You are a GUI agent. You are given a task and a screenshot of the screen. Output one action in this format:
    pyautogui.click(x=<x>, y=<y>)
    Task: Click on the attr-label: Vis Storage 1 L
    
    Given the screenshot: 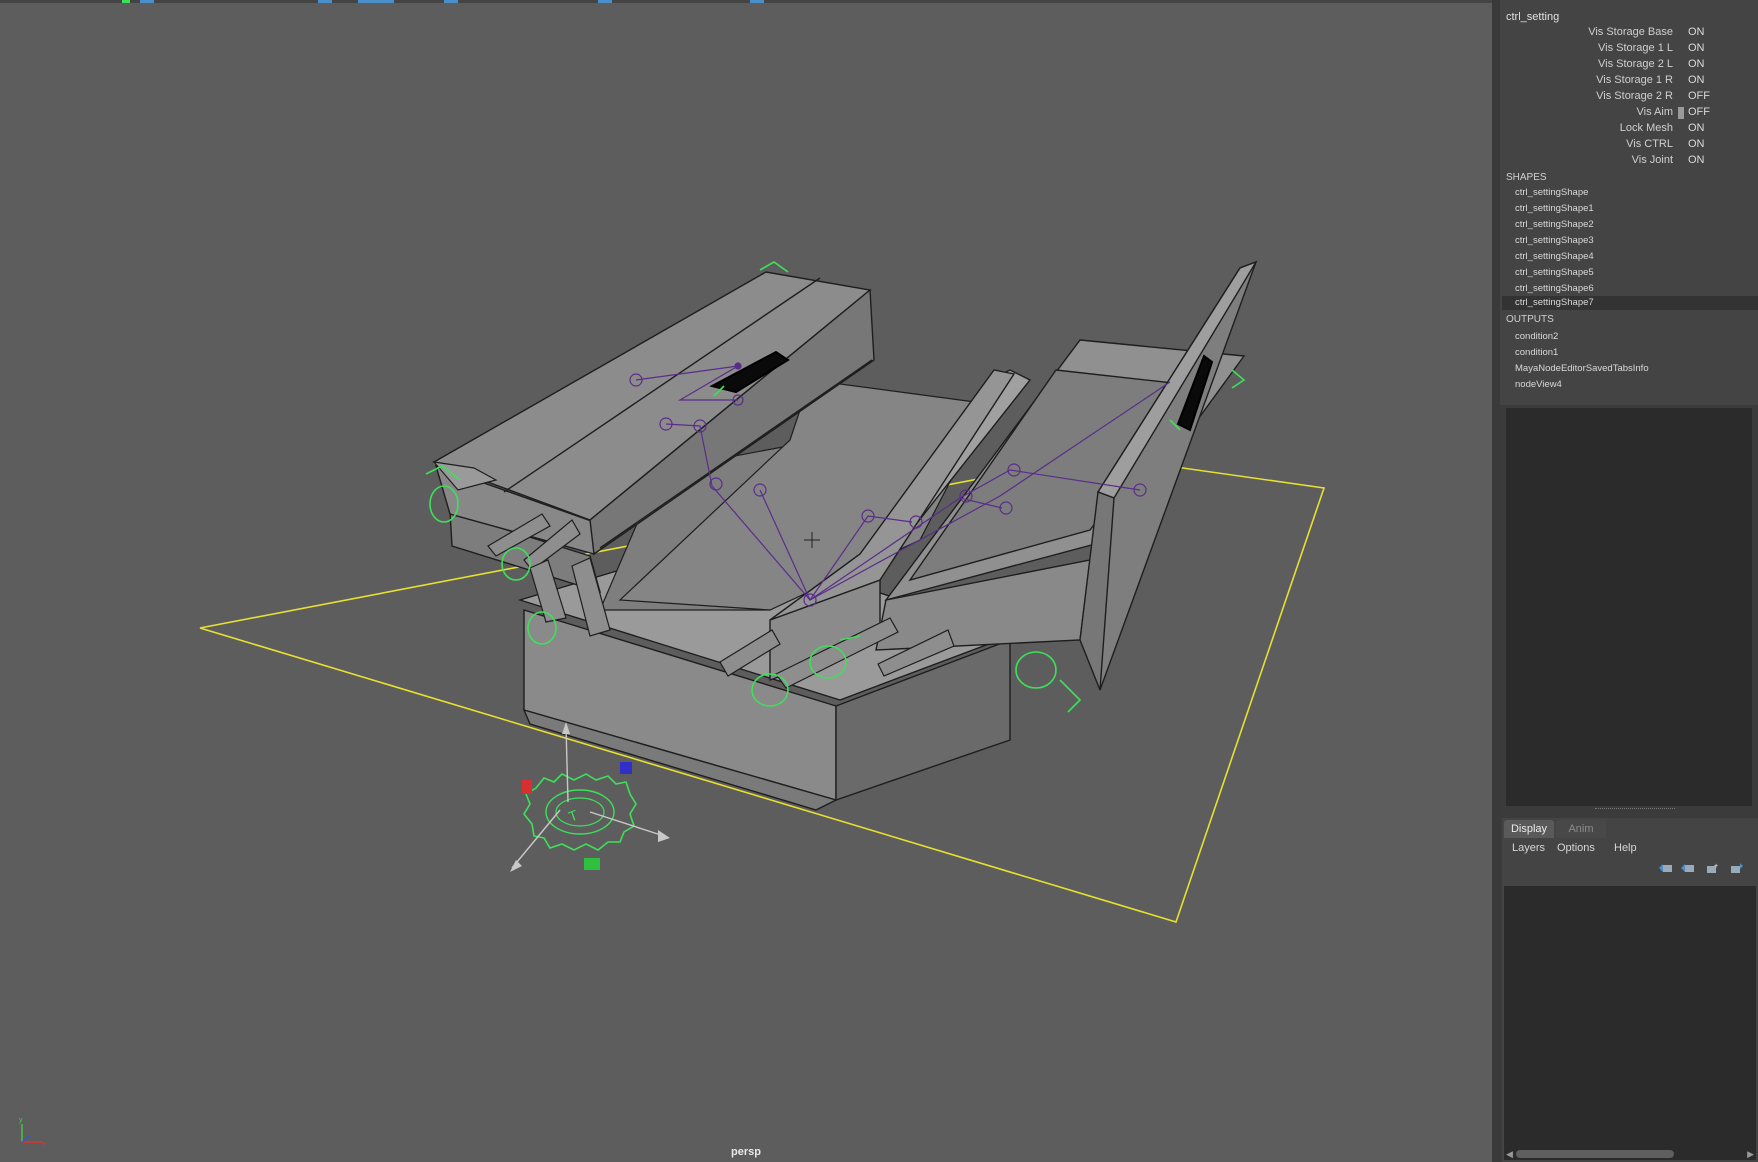 What is the action you would take?
    pyautogui.click(x=1635, y=48)
    